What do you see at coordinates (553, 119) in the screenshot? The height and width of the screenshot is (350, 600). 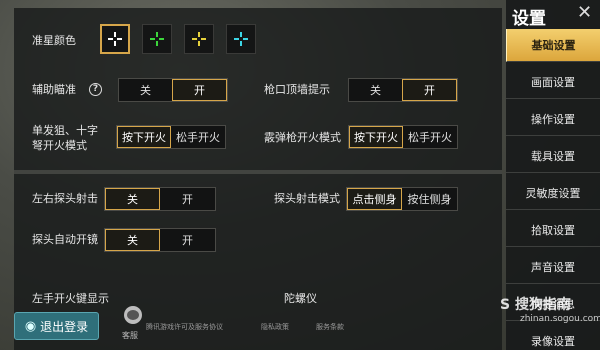 I see `sidebar-item-controls: 操作设置` at bounding box center [553, 119].